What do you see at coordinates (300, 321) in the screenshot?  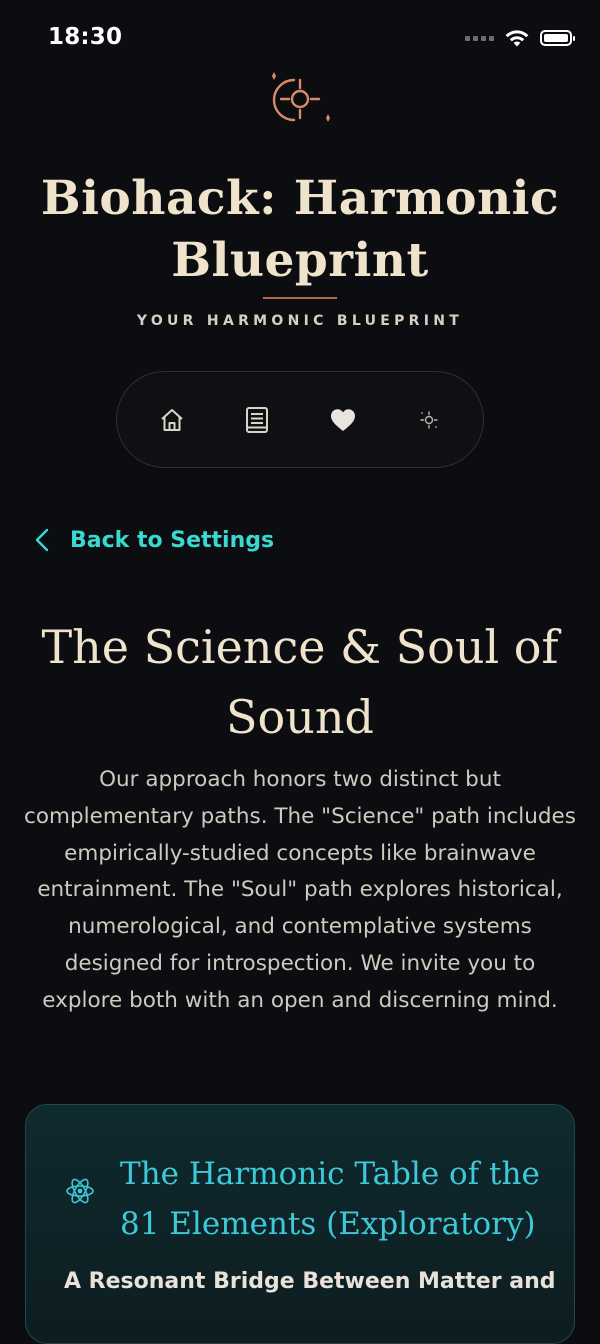 I see `app-subtitle: YOUR HARMONIC BLUEPRINT` at bounding box center [300, 321].